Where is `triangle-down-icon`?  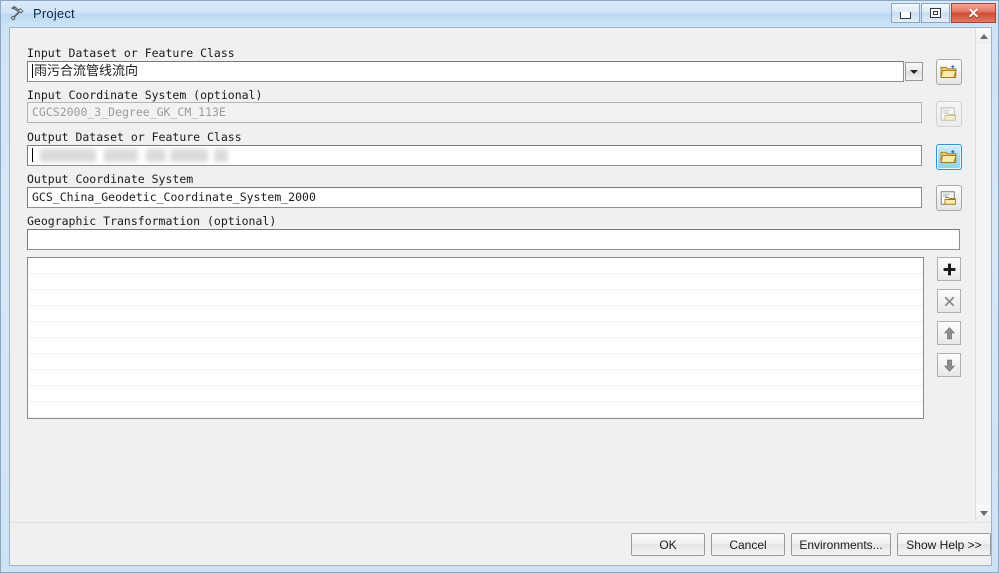
triangle-down-icon is located at coordinates (984, 513).